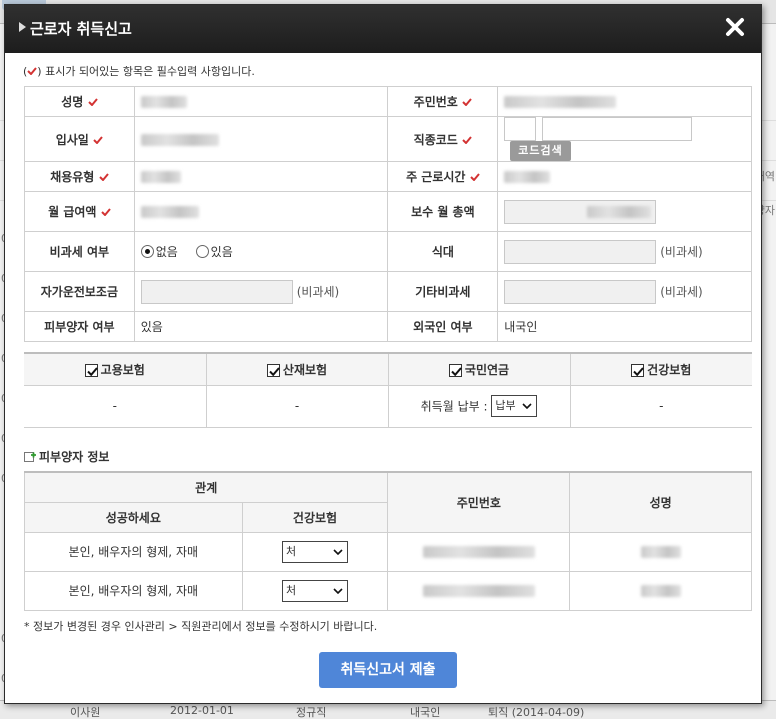 This screenshot has height=719, width=776. Describe the element at coordinates (147, 251) in the screenshot. I see `nontax-none-radio` at that location.